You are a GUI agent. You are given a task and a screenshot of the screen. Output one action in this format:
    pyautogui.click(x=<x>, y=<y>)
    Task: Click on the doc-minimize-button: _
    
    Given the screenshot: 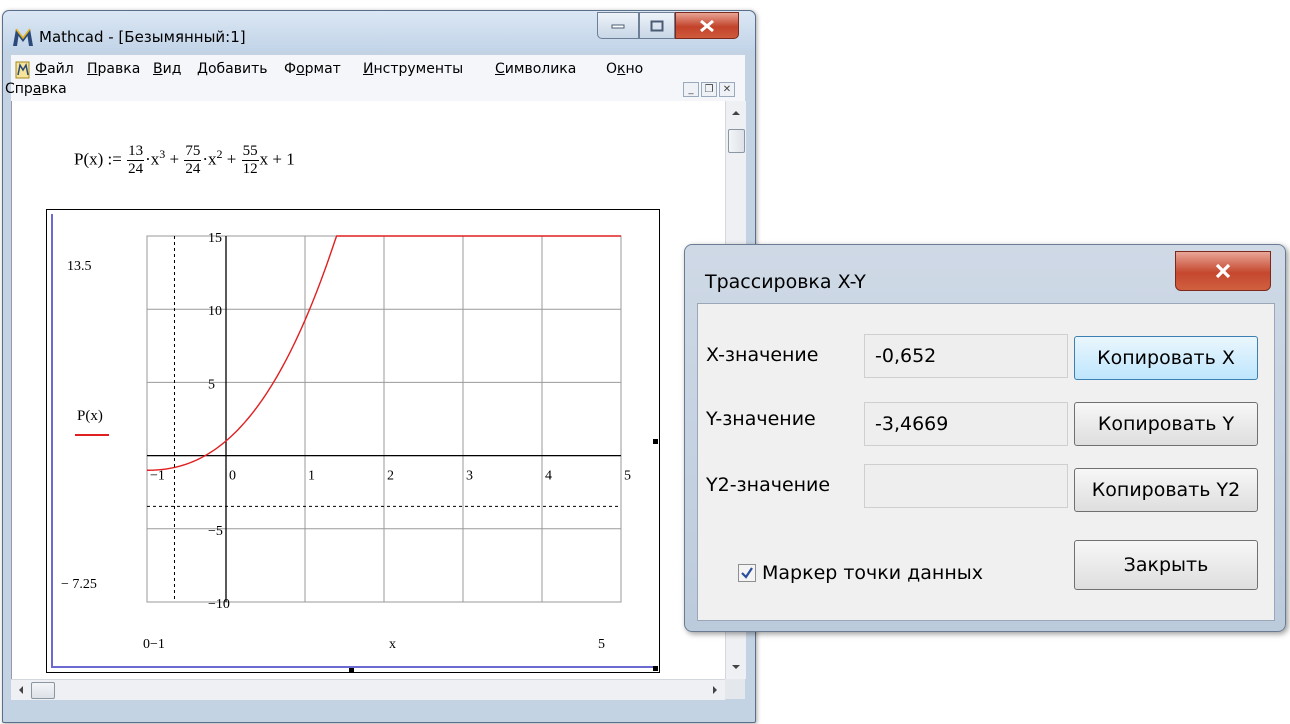 What is the action you would take?
    pyautogui.click(x=691, y=89)
    